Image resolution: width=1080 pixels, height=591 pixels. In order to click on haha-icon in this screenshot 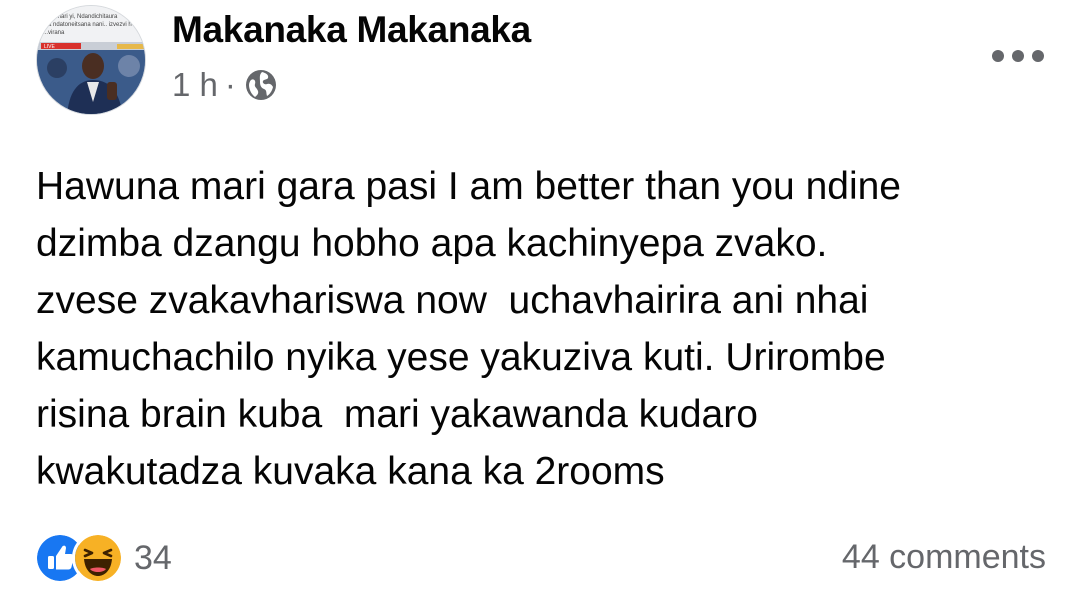, I will do `click(98, 558)`.